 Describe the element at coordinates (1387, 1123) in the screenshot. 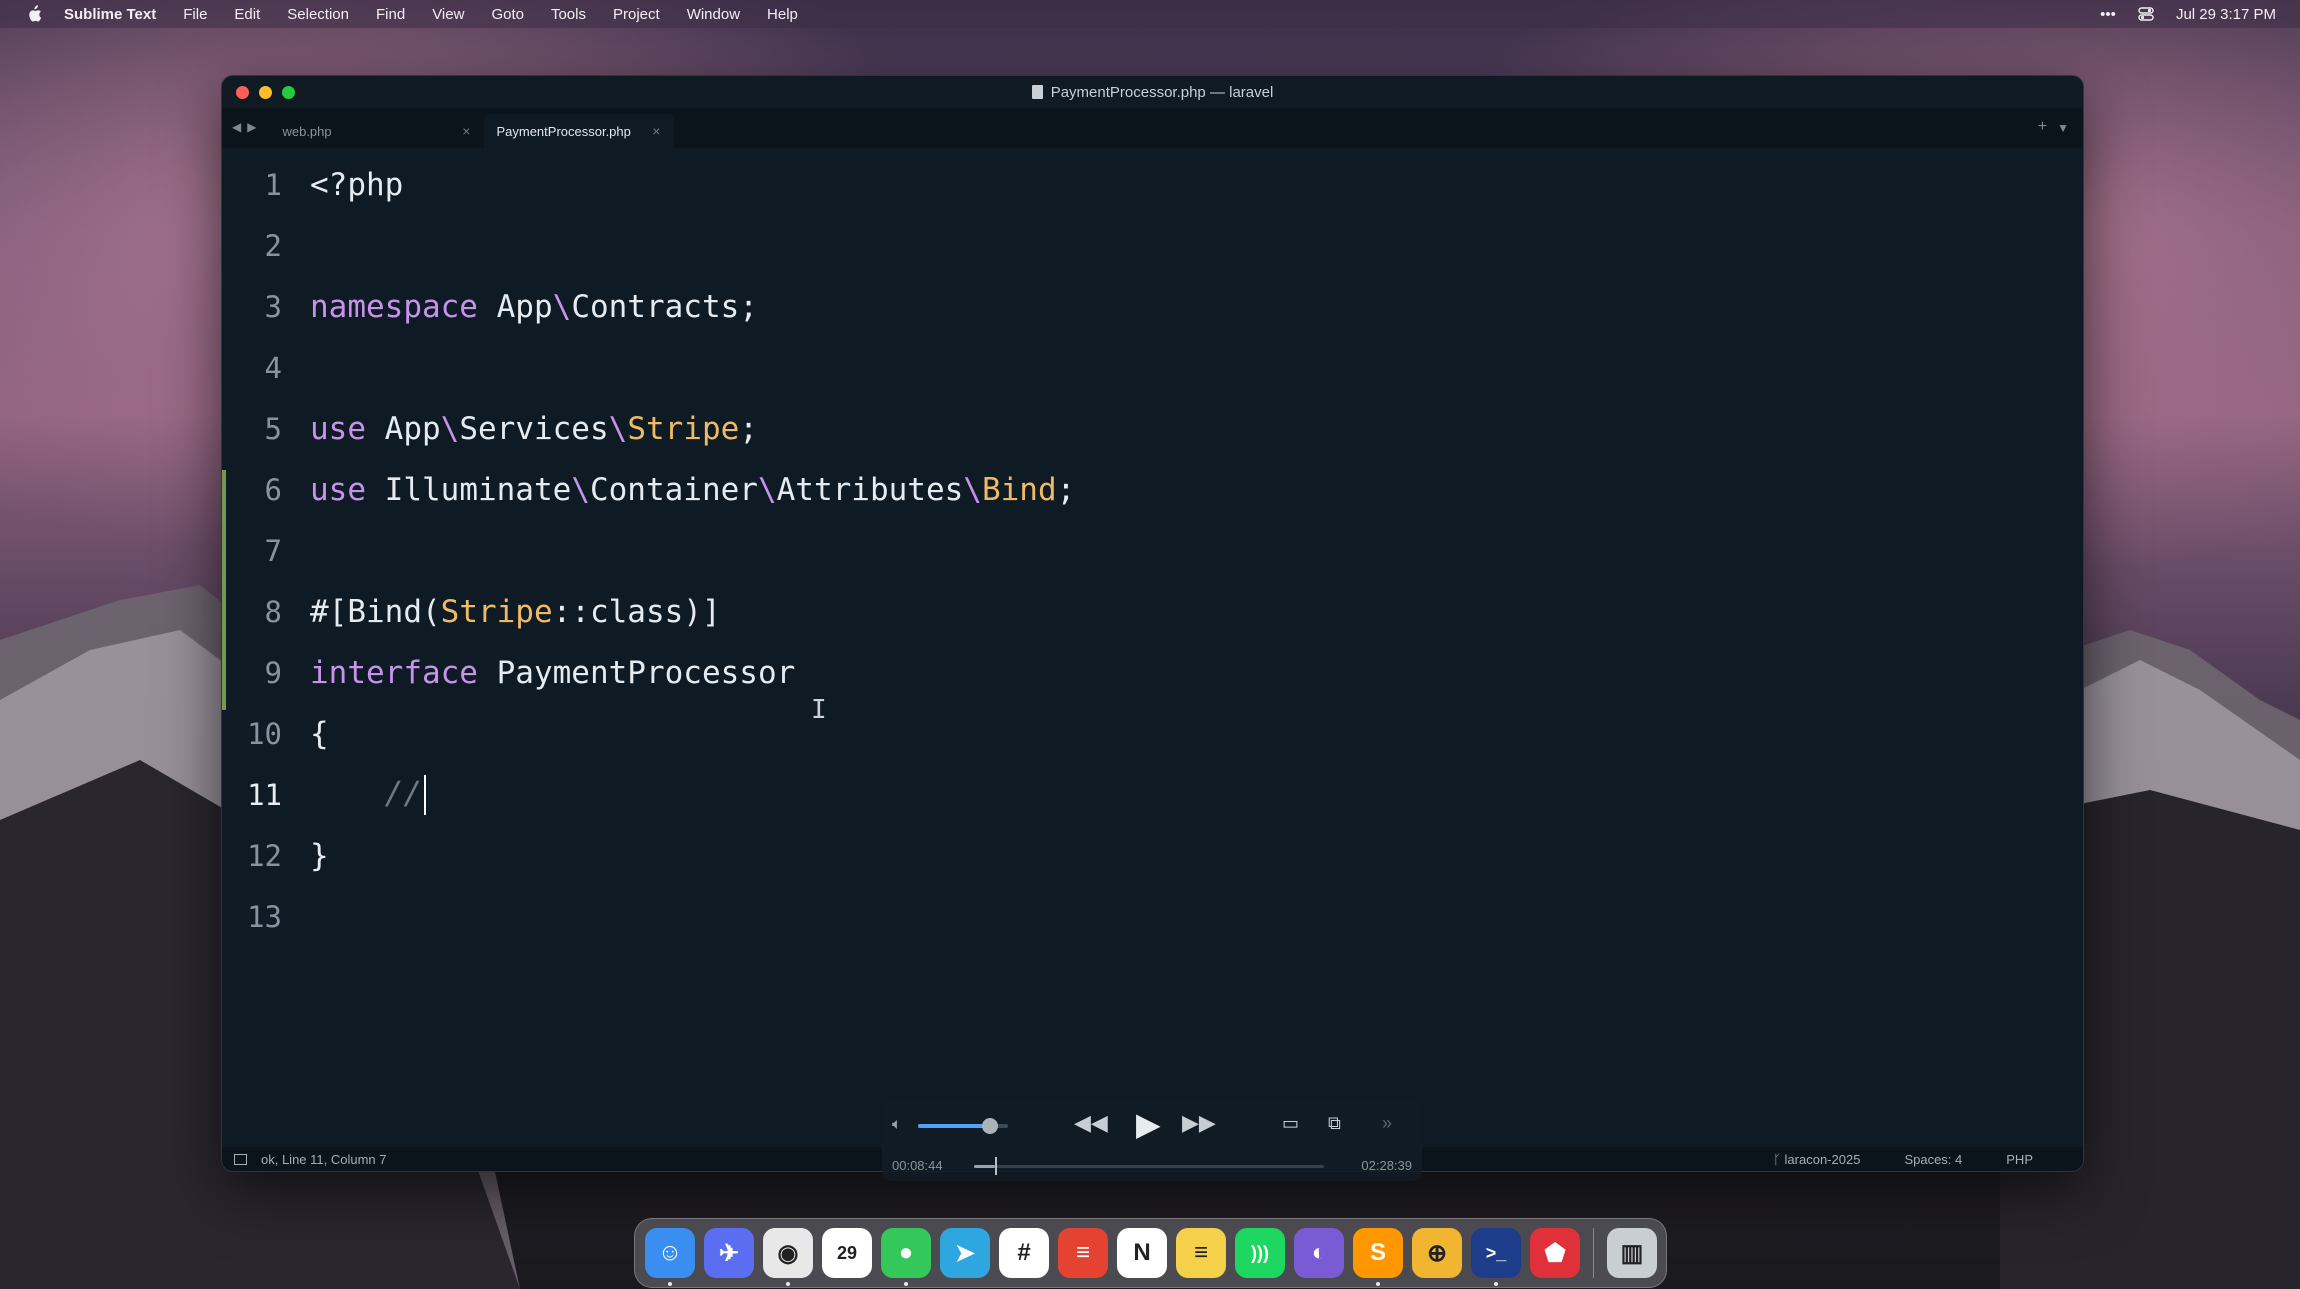

I see `more-controls-icon: »` at that location.